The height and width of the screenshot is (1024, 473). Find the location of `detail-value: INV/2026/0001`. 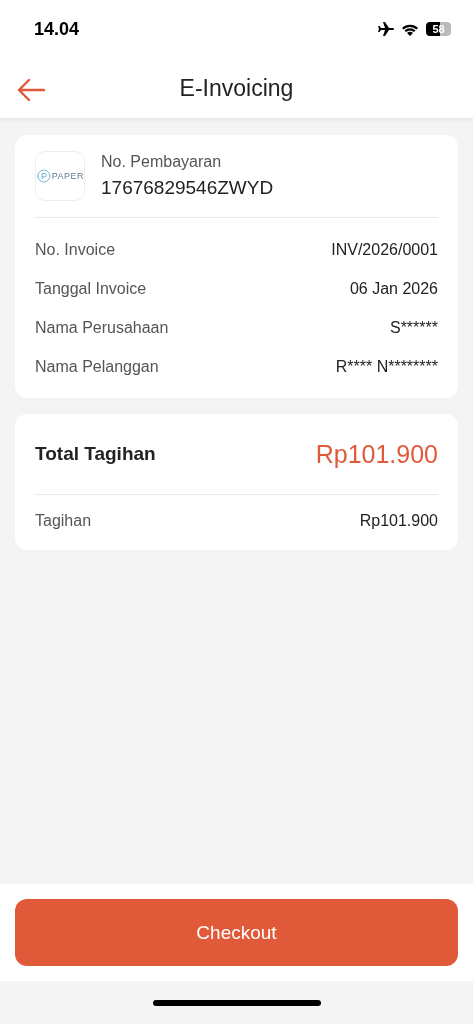

detail-value: INV/2026/0001 is located at coordinates (384, 249).